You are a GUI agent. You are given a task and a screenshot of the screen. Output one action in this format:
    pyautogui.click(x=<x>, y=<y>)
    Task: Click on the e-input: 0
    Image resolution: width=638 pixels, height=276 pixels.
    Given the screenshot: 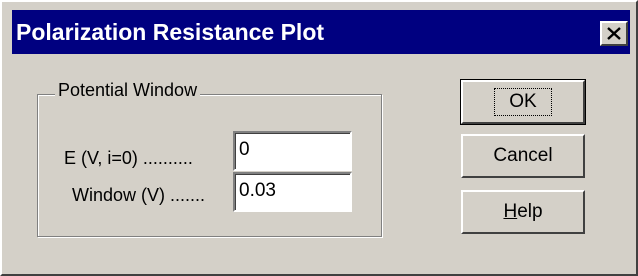 What is the action you would take?
    pyautogui.click(x=292, y=151)
    